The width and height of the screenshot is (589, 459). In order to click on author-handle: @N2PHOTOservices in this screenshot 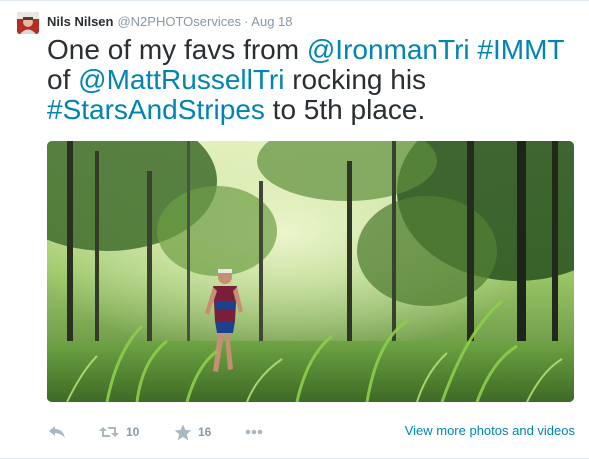, I will do `click(178, 21)`.